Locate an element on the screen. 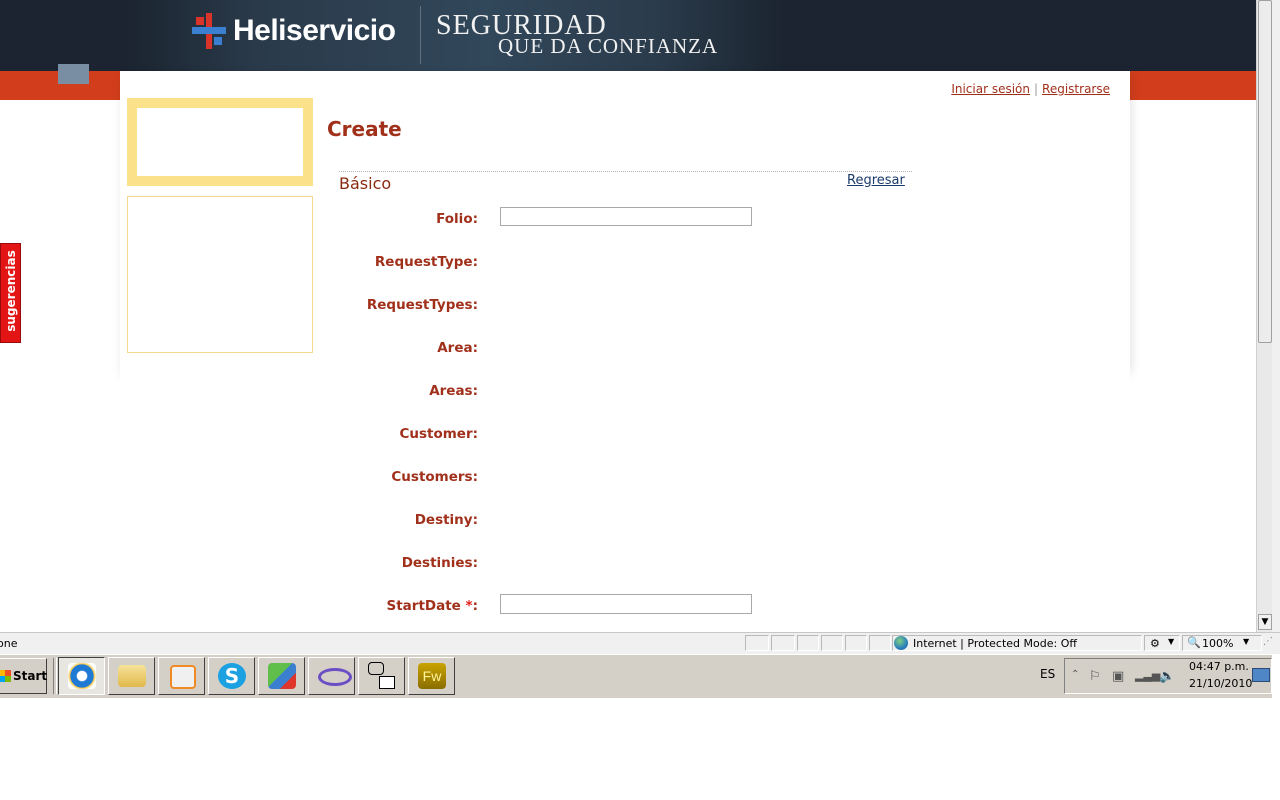 The height and width of the screenshot is (800, 1280). required-mark: * is located at coordinates (469, 606).